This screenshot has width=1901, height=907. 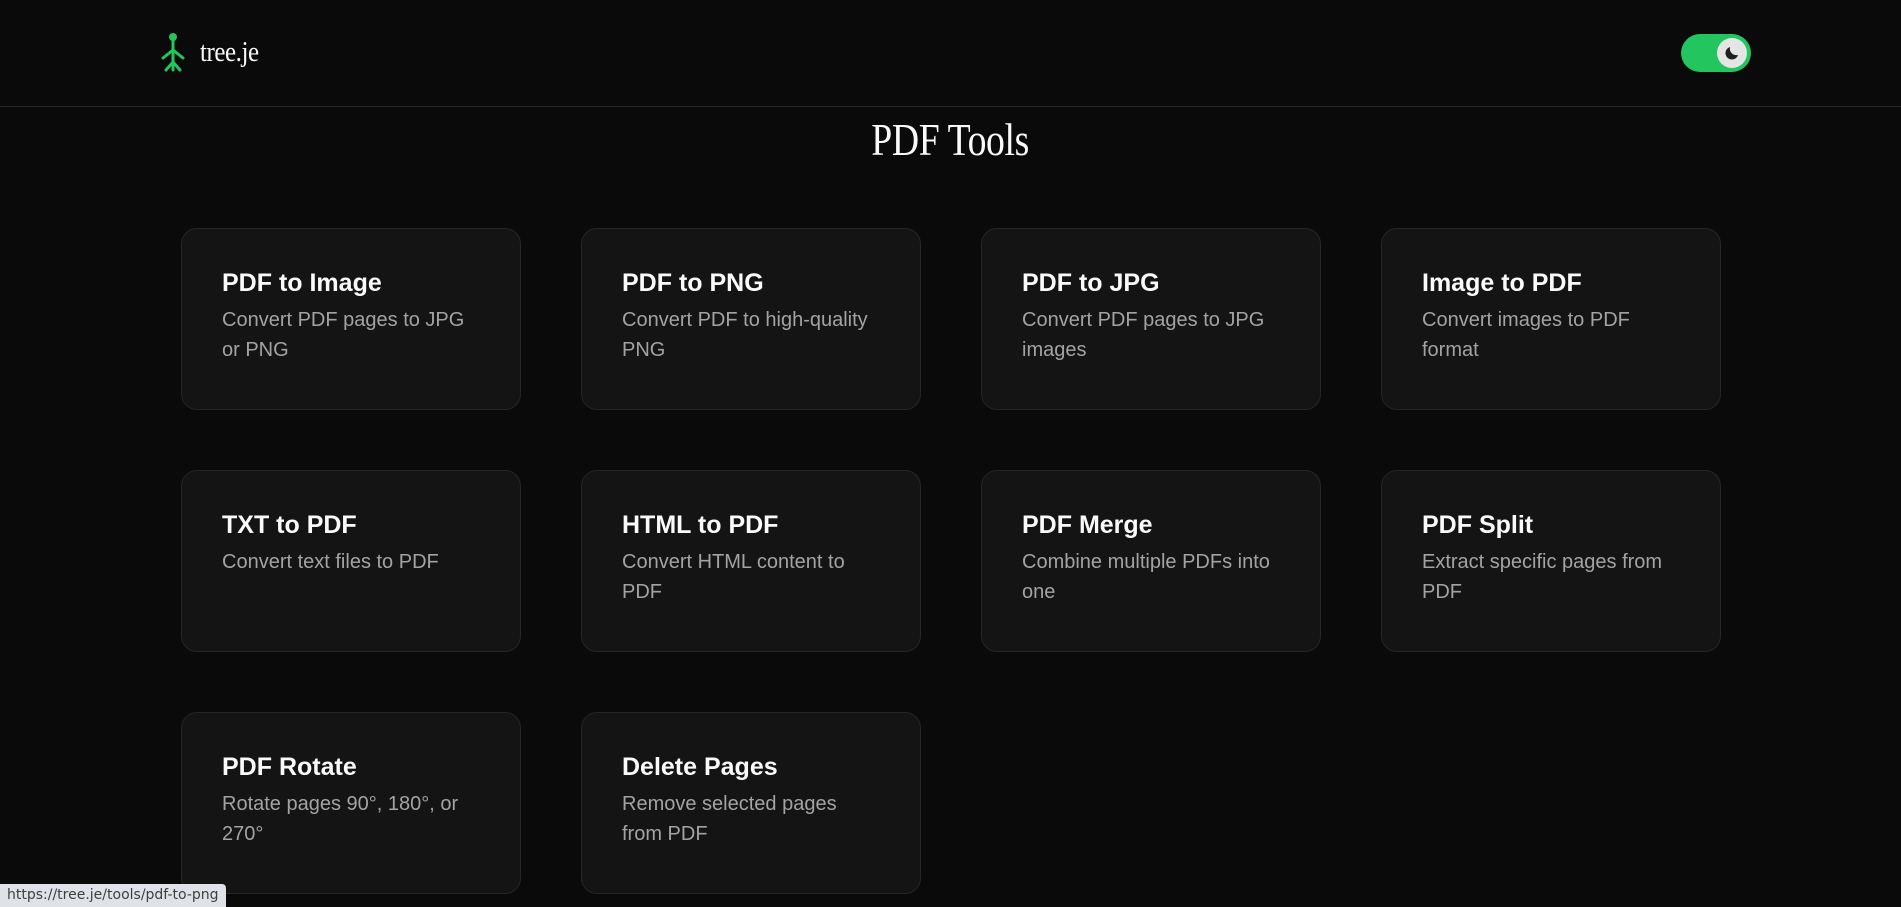 I want to click on tool-card-title: PDF to PNG, so click(x=693, y=283).